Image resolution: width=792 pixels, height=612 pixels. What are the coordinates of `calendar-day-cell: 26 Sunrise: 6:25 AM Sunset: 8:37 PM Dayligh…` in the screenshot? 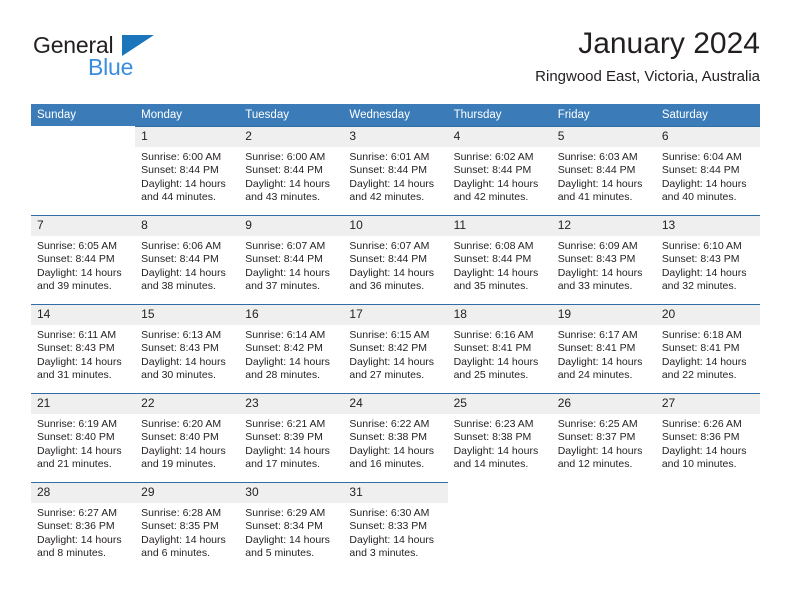 It's located at (603, 437).